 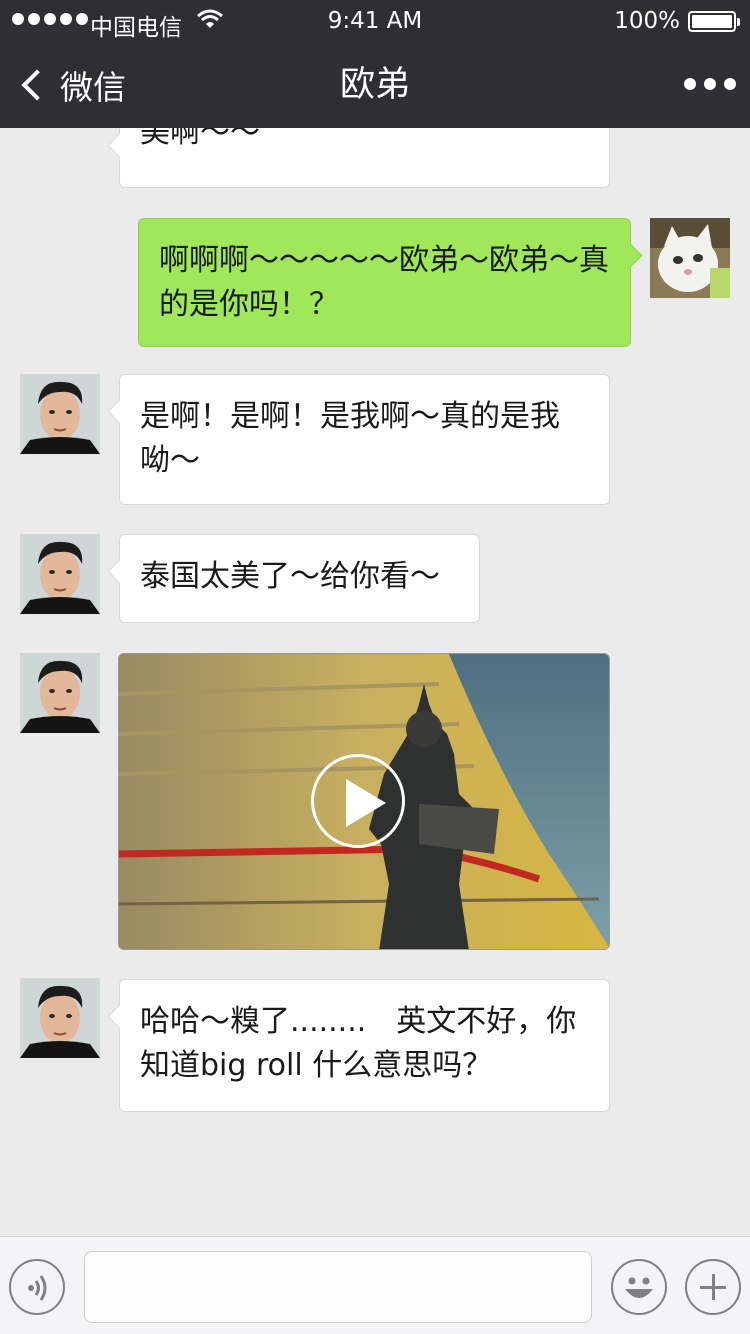 I want to click on video-message, so click(x=364, y=801).